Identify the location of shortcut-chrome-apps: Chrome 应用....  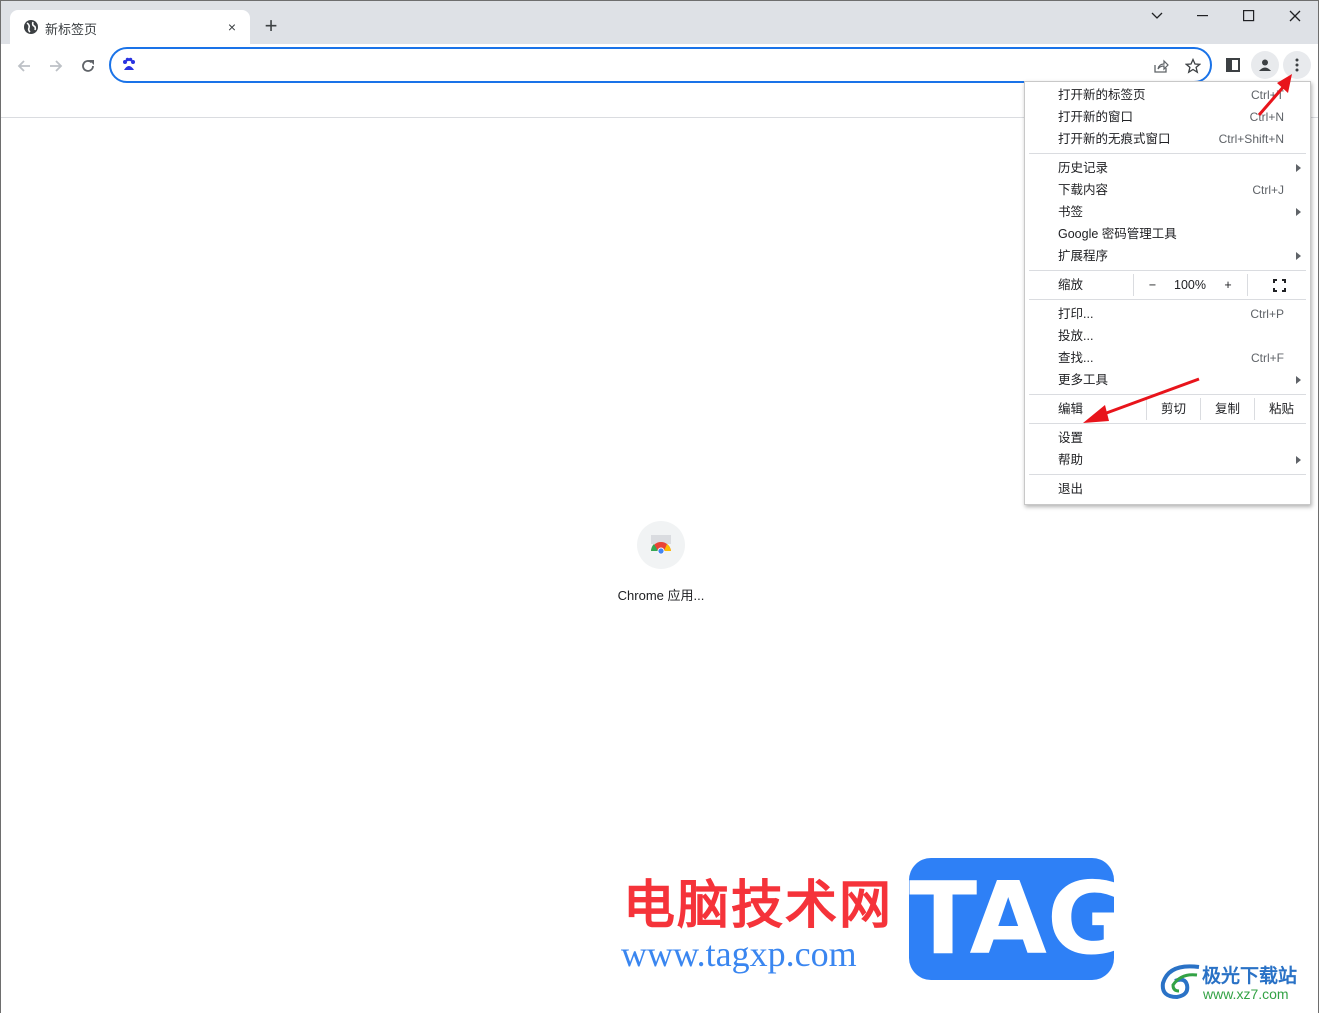
(661, 562).